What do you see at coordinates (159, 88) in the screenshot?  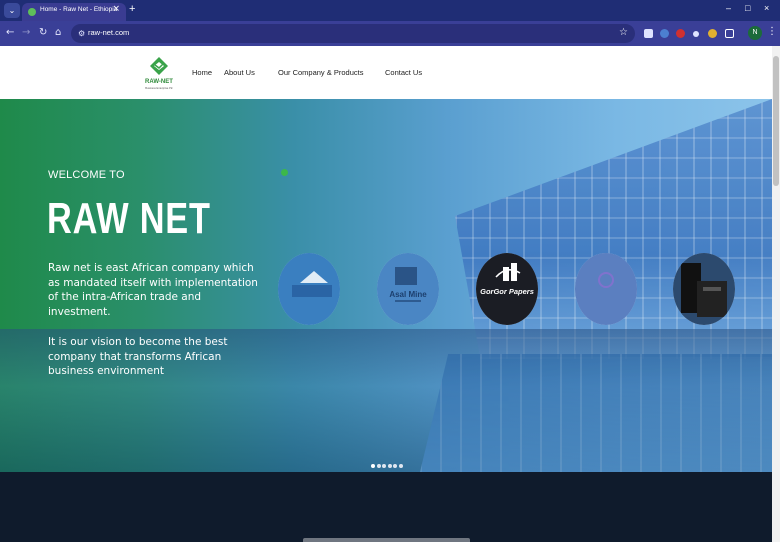 I see `logo-subtext: Business Enterprise Plc` at bounding box center [159, 88].